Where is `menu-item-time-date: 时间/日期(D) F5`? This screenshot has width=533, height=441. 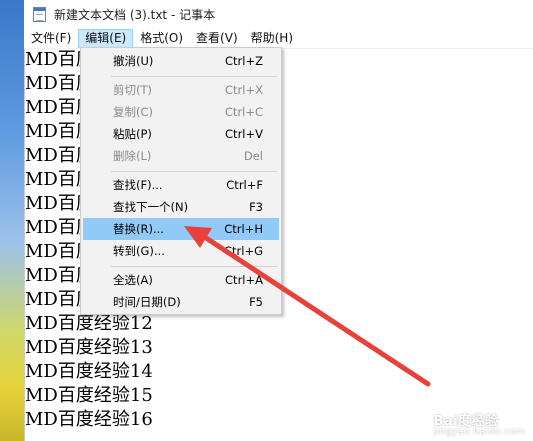
menu-item-time-date: 时间/日期(D) F5 is located at coordinates (181, 302).